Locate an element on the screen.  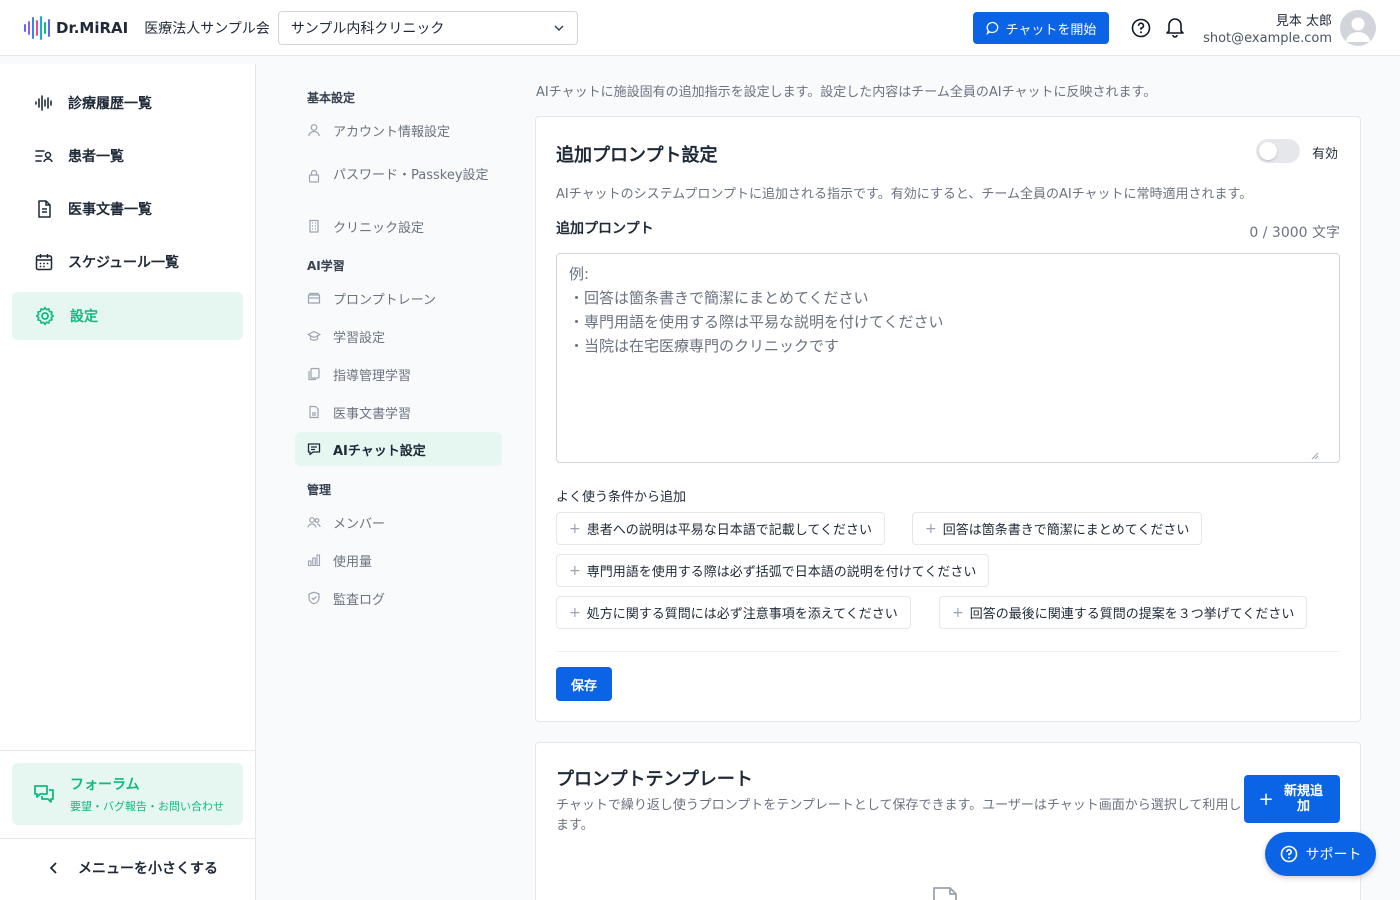
waveform-icon is located at coordinates (43, 103).